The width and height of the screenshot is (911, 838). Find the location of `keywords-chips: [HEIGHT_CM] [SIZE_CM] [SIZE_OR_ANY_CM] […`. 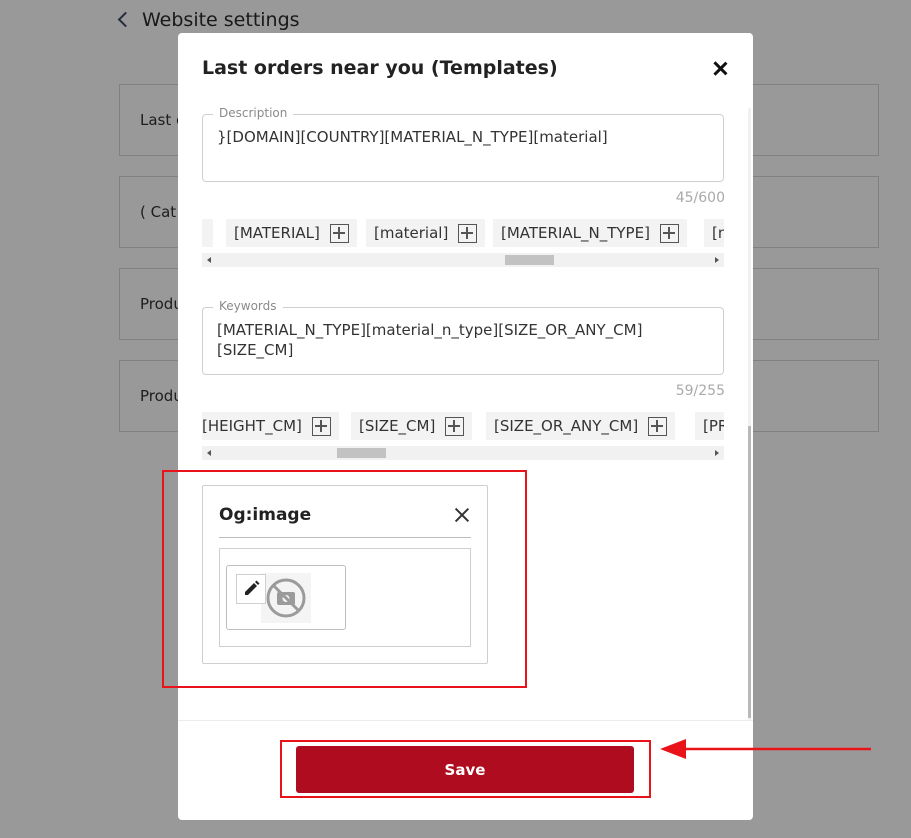

keywords-chips: [HEIGHT_CM] [SIZE_CM] [SIZE_OR_ANY_CM] [… is located at coordinates (463, 427).